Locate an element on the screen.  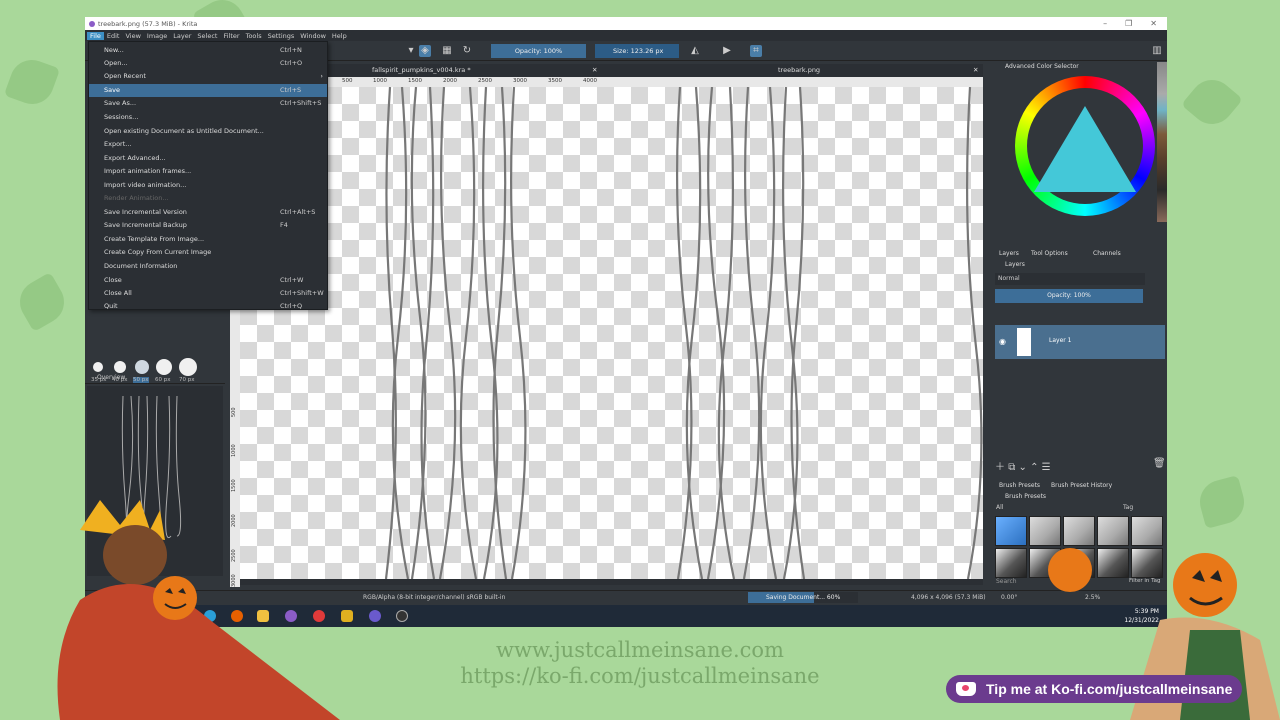
menu-item: Save Incremental Version Ctrl+Alt+S is located at coordinates (208, 212).